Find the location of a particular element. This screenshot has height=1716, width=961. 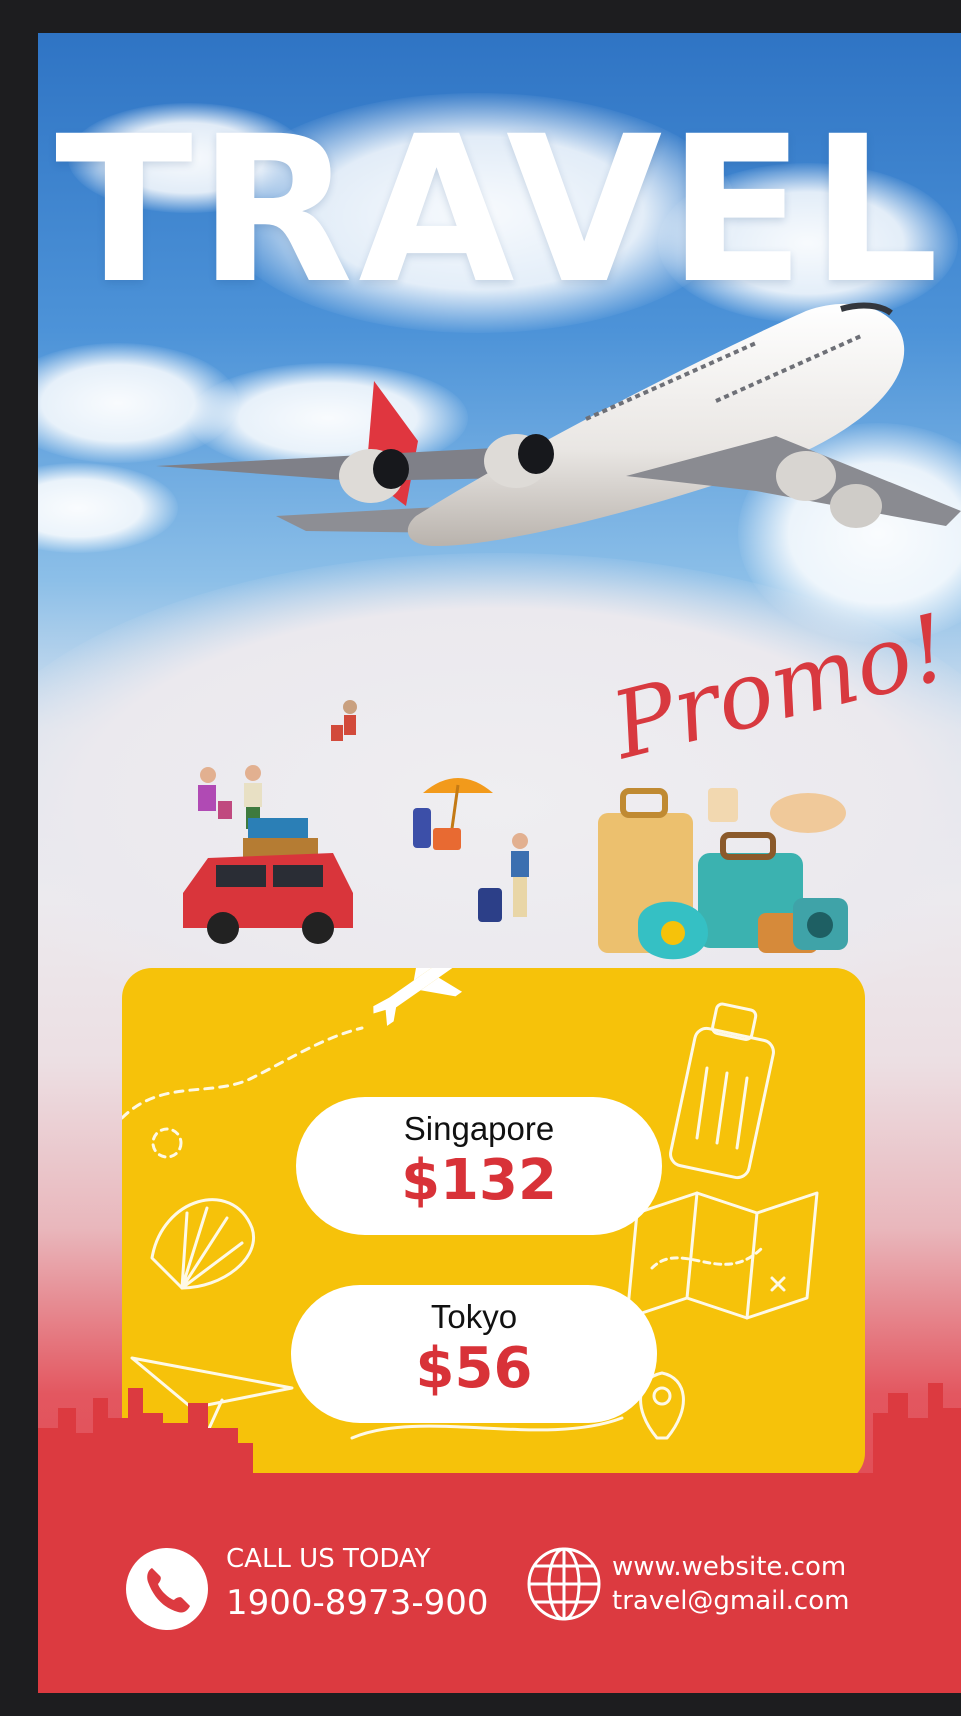

phone-number: 1900-8973-900 is located at coordinates (357, 1603).